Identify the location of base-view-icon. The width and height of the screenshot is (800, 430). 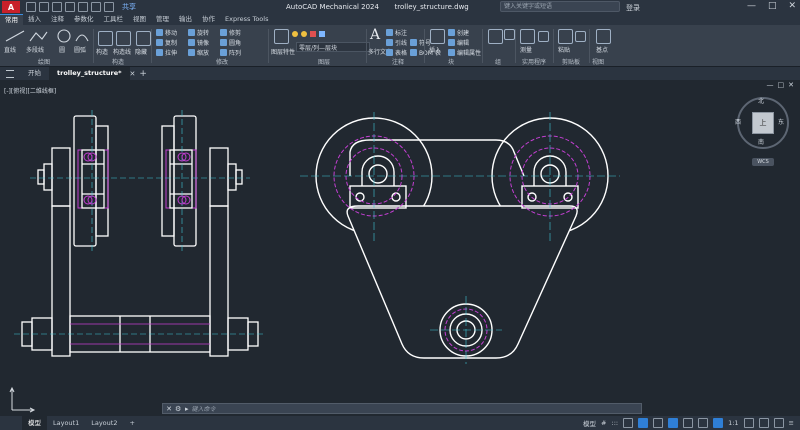
(603, 36).